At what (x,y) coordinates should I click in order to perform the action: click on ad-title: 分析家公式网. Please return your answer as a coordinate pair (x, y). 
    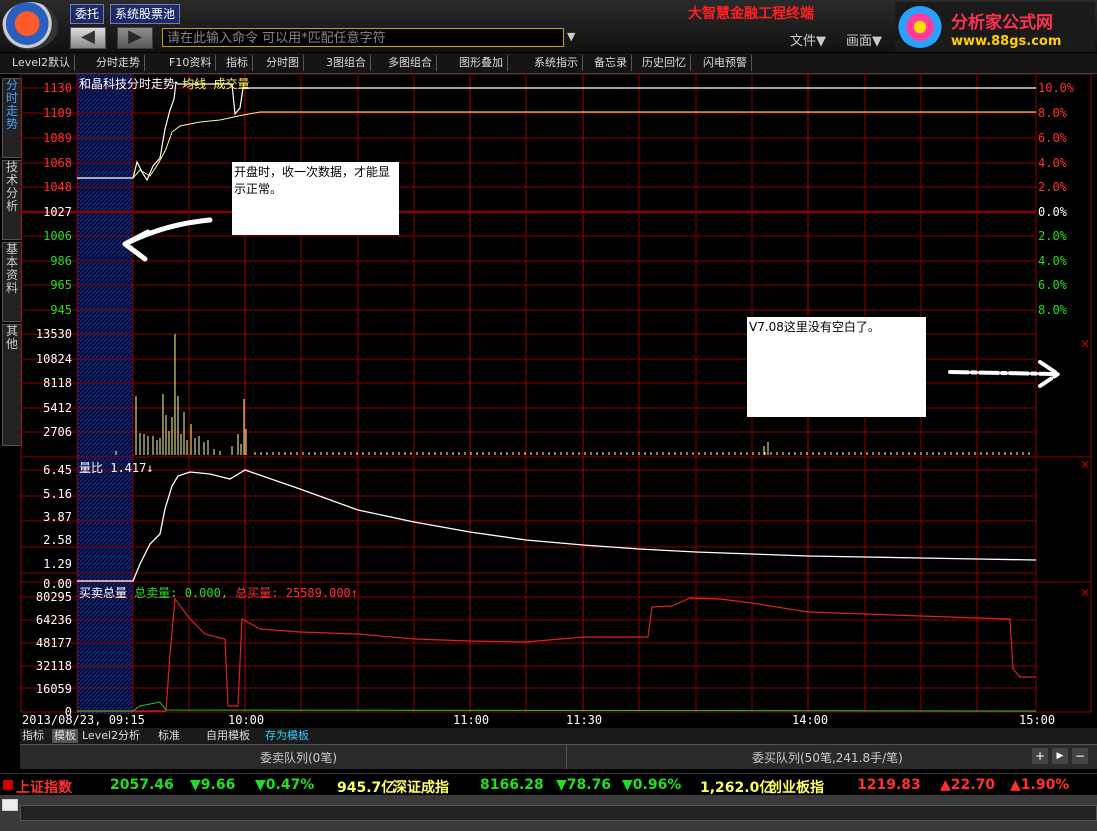
    Looking at the image, I should click on (1002, 23).